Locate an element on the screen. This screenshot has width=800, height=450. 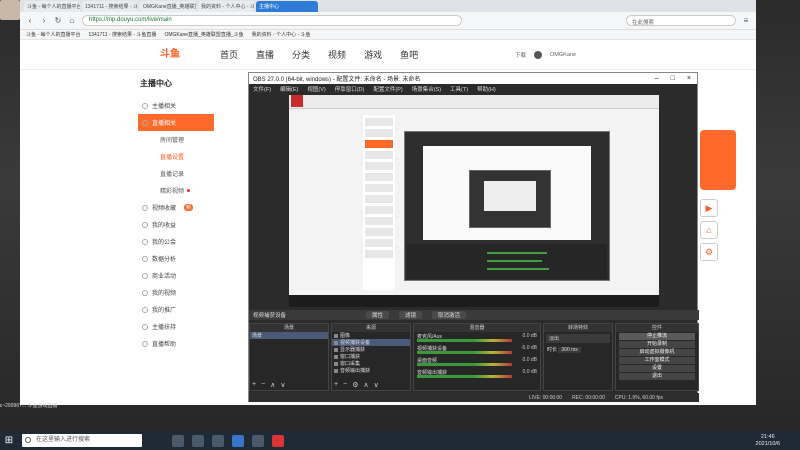
taskbar-clock: 21:46 2021/10/6 is located at coordinates (778, 441).